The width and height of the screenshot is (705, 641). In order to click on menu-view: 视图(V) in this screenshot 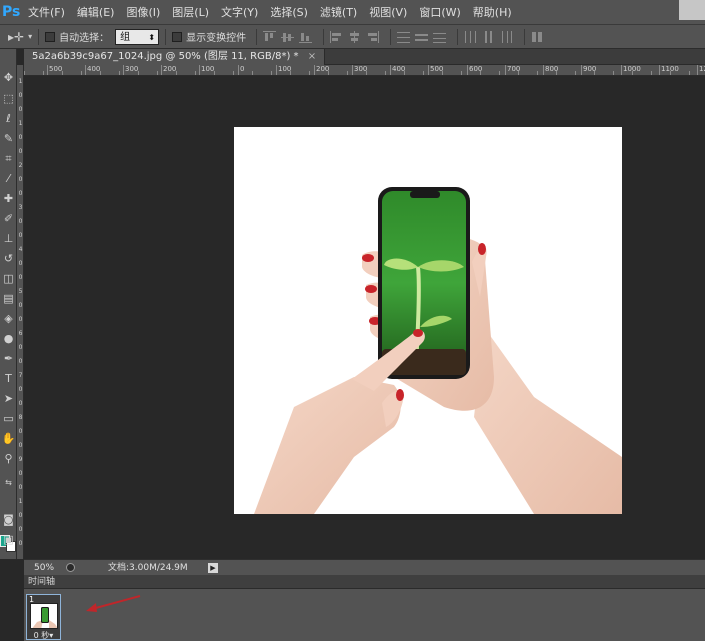, I will do `click(388, 12)`.